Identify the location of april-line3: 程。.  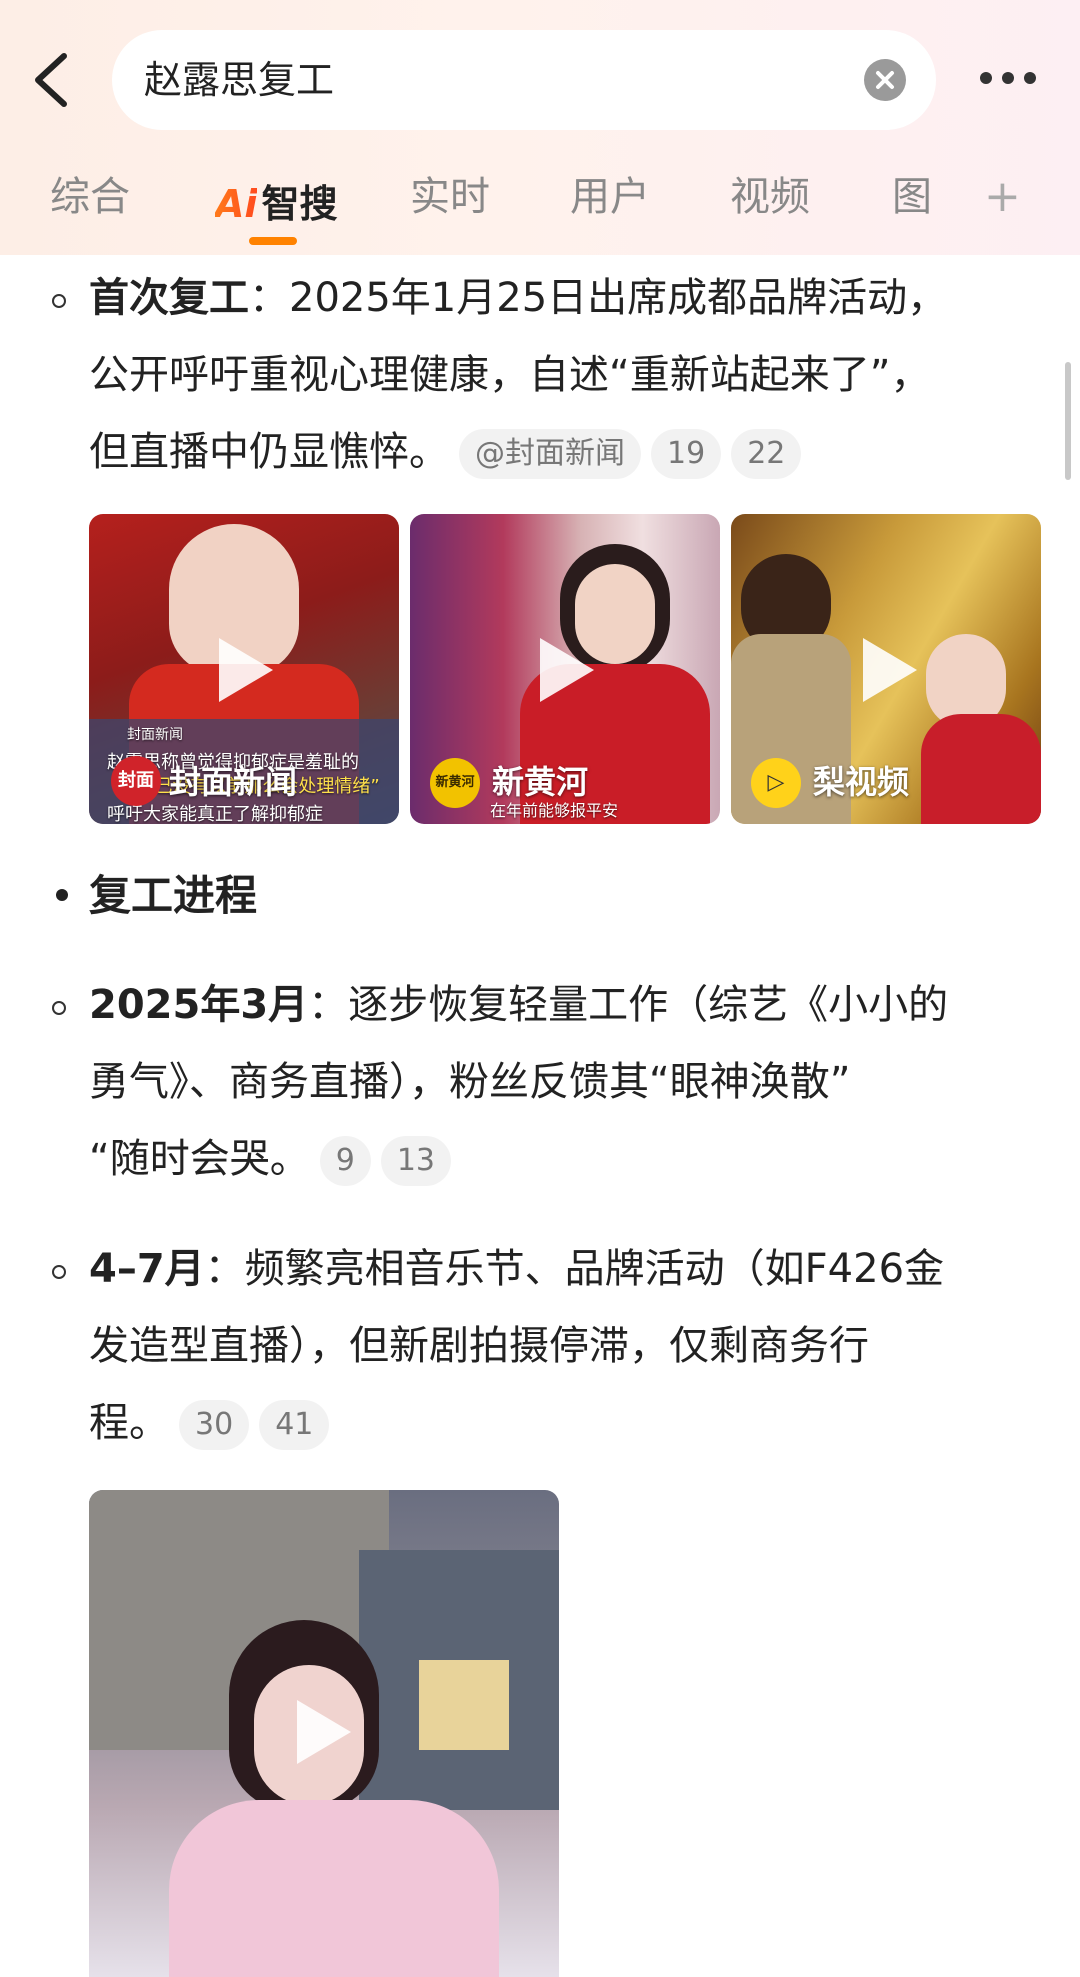
(129, 1423).